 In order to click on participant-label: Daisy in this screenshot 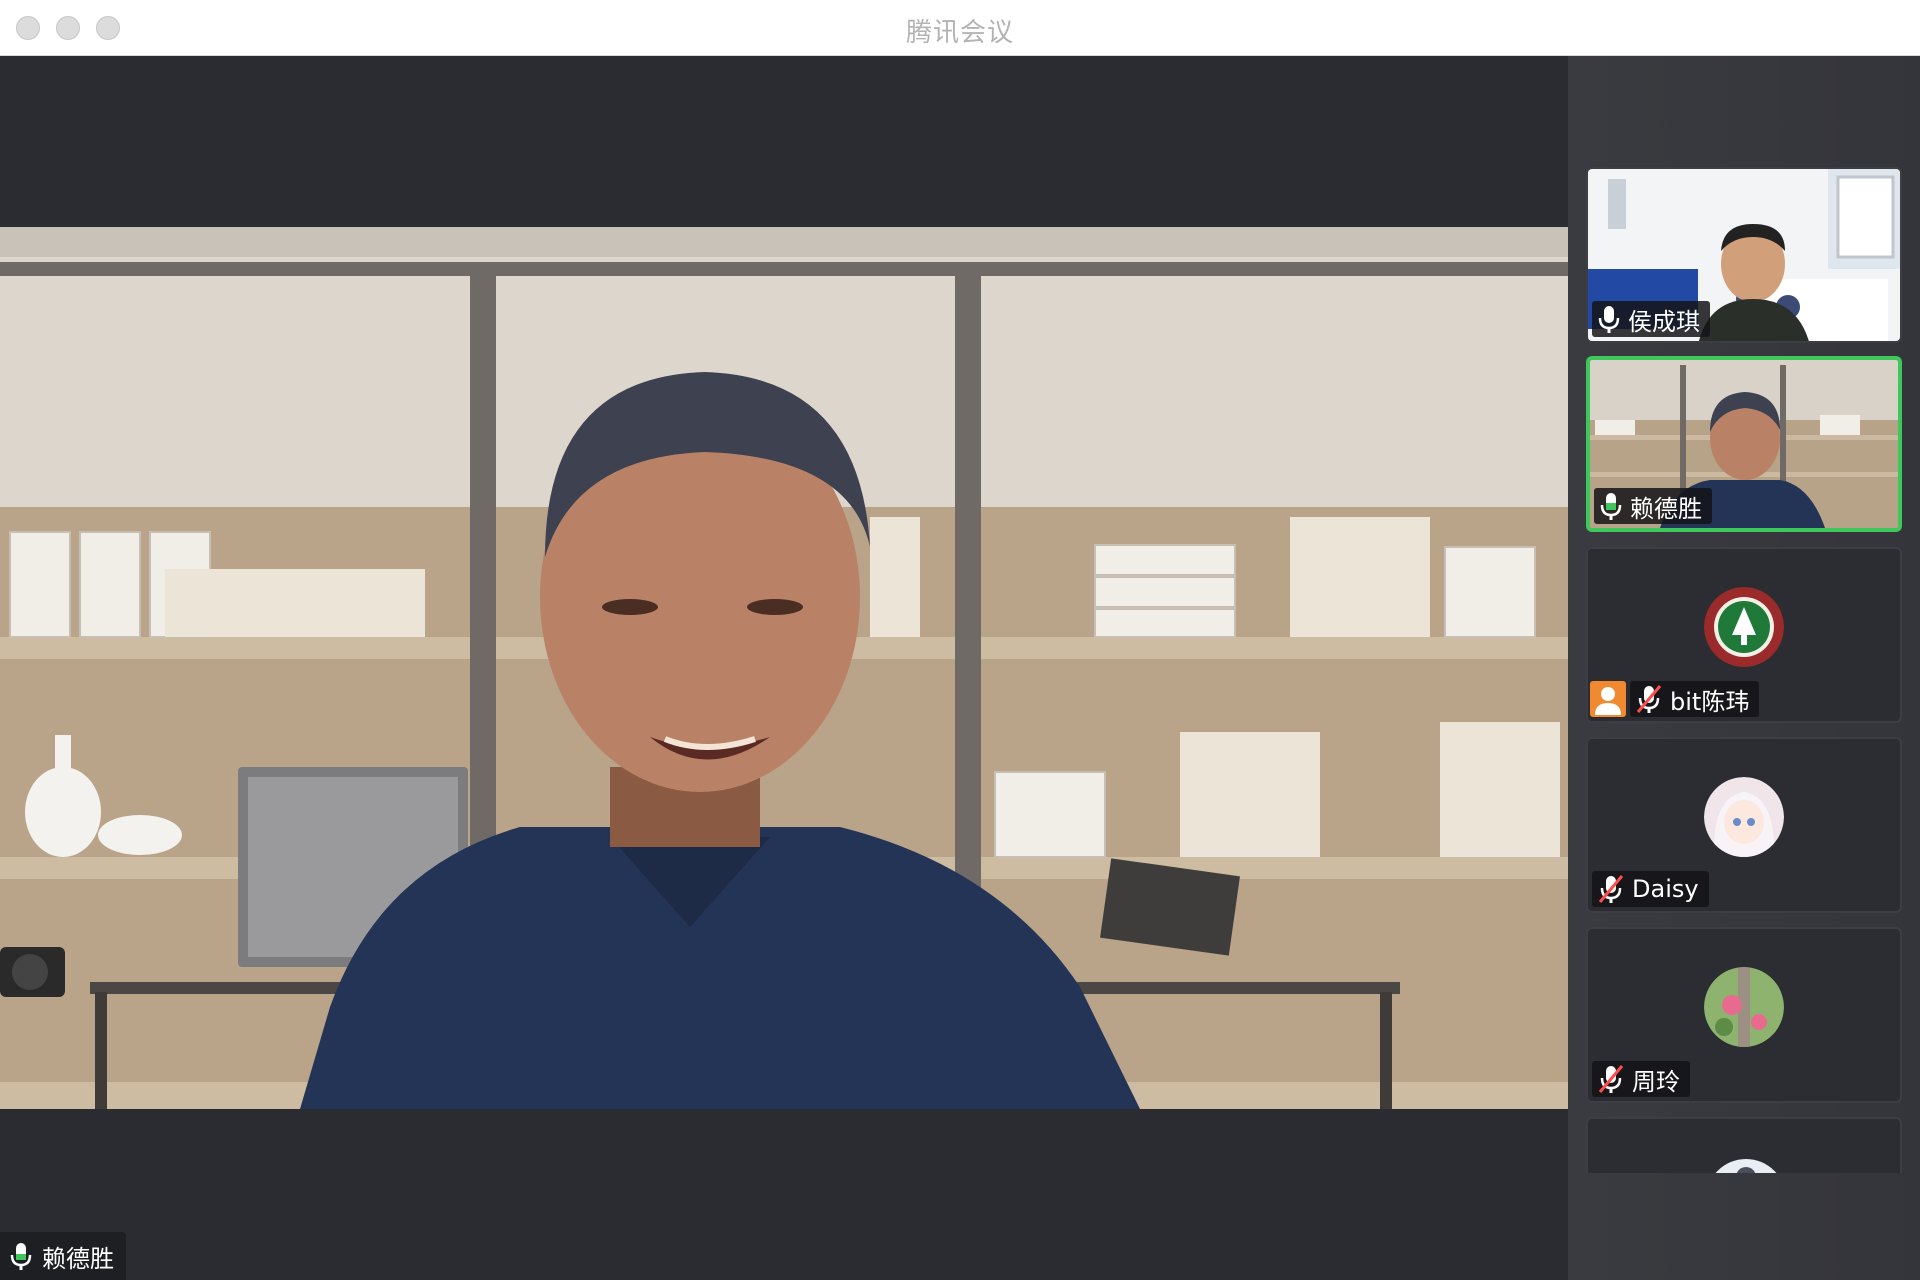, I will do `click(1650, 889)`.